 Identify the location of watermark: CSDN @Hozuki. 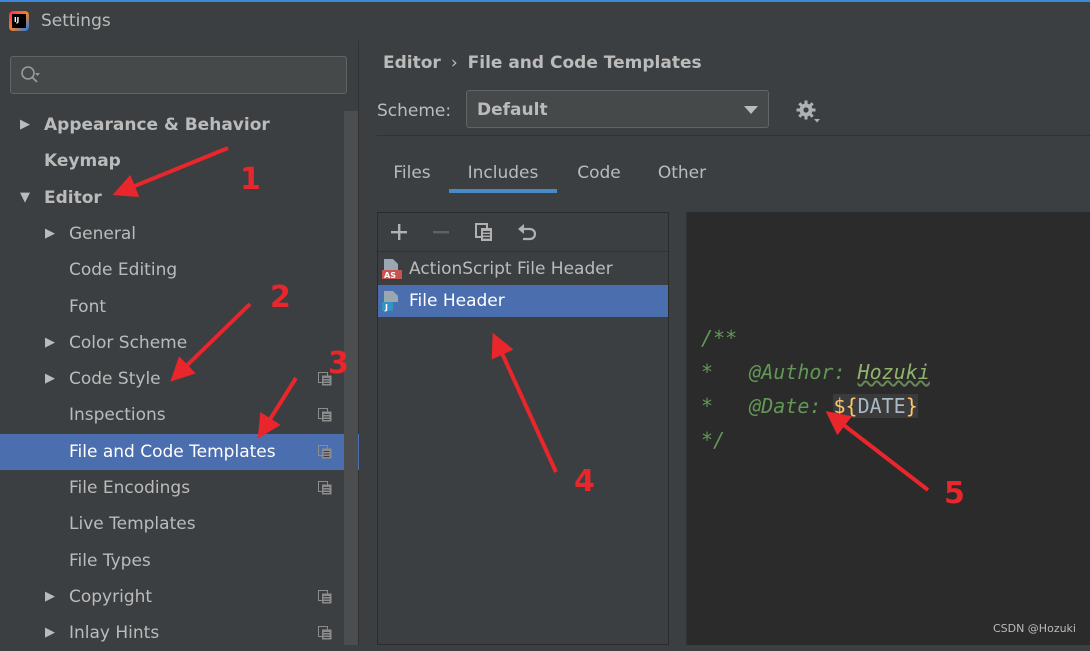
(1034, 628).